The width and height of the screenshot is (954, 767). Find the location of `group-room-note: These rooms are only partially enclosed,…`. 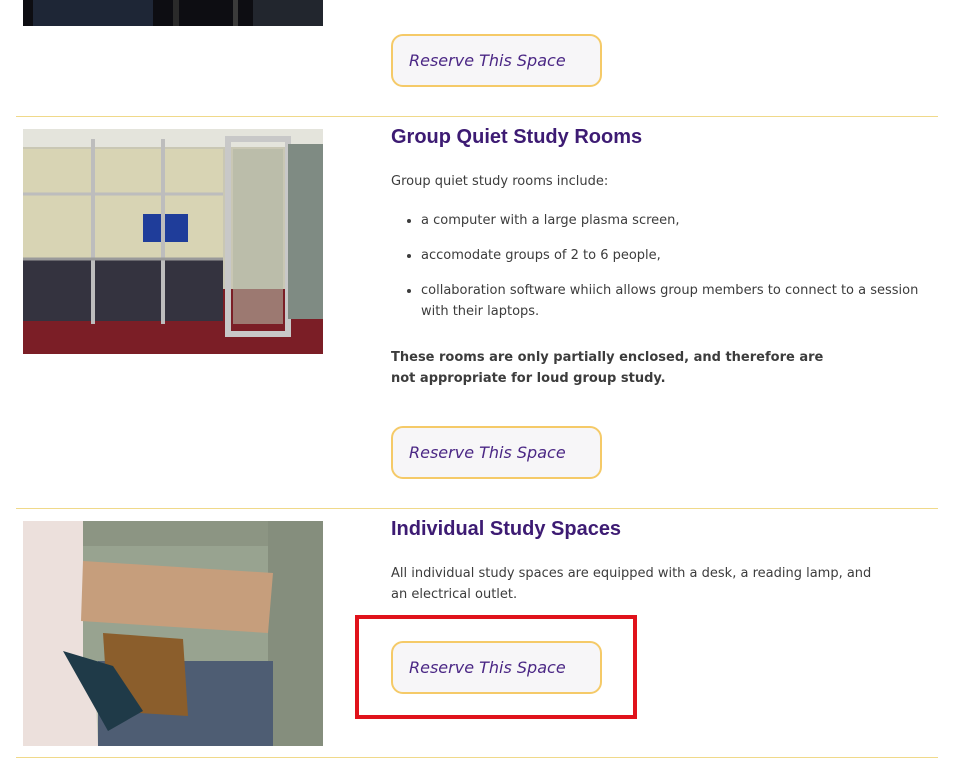

group-room-note: These rooms are only partially enclosed,… is located at coordinates (607, 368).